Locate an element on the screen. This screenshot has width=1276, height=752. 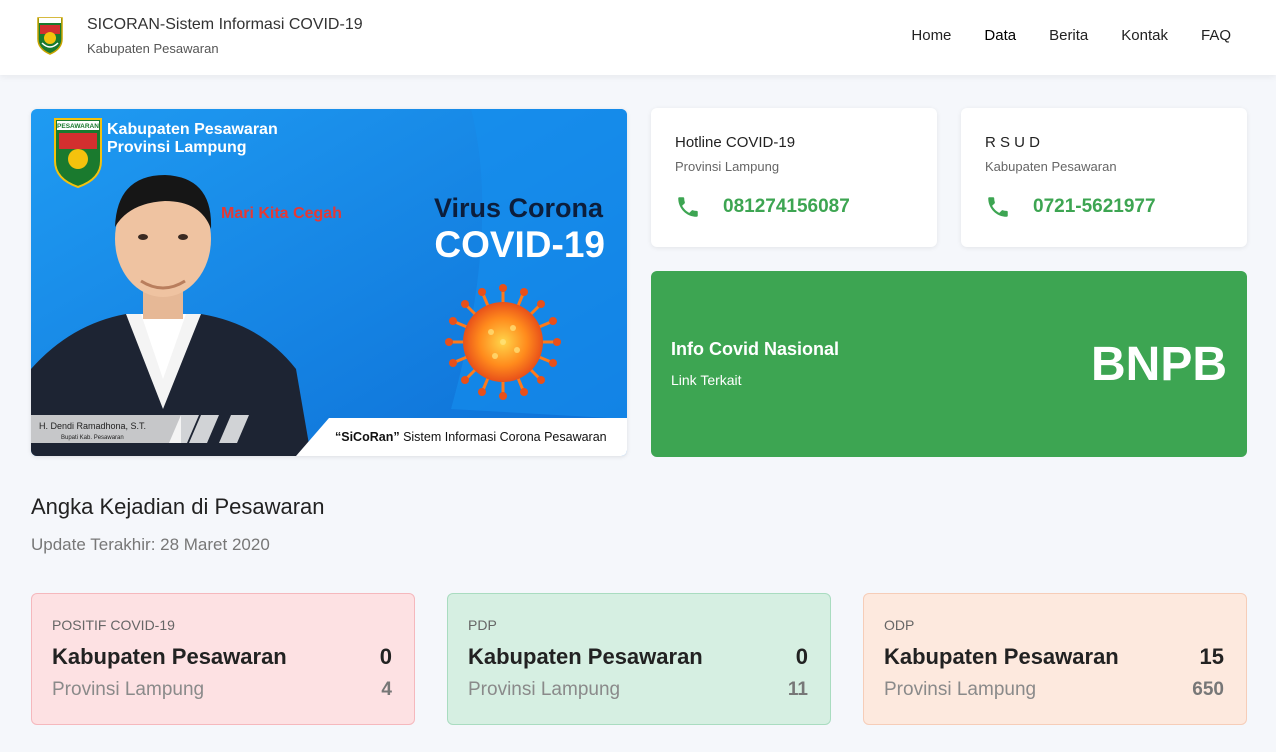
rsud-title: R S U D is located at coordinates (1013, 142).